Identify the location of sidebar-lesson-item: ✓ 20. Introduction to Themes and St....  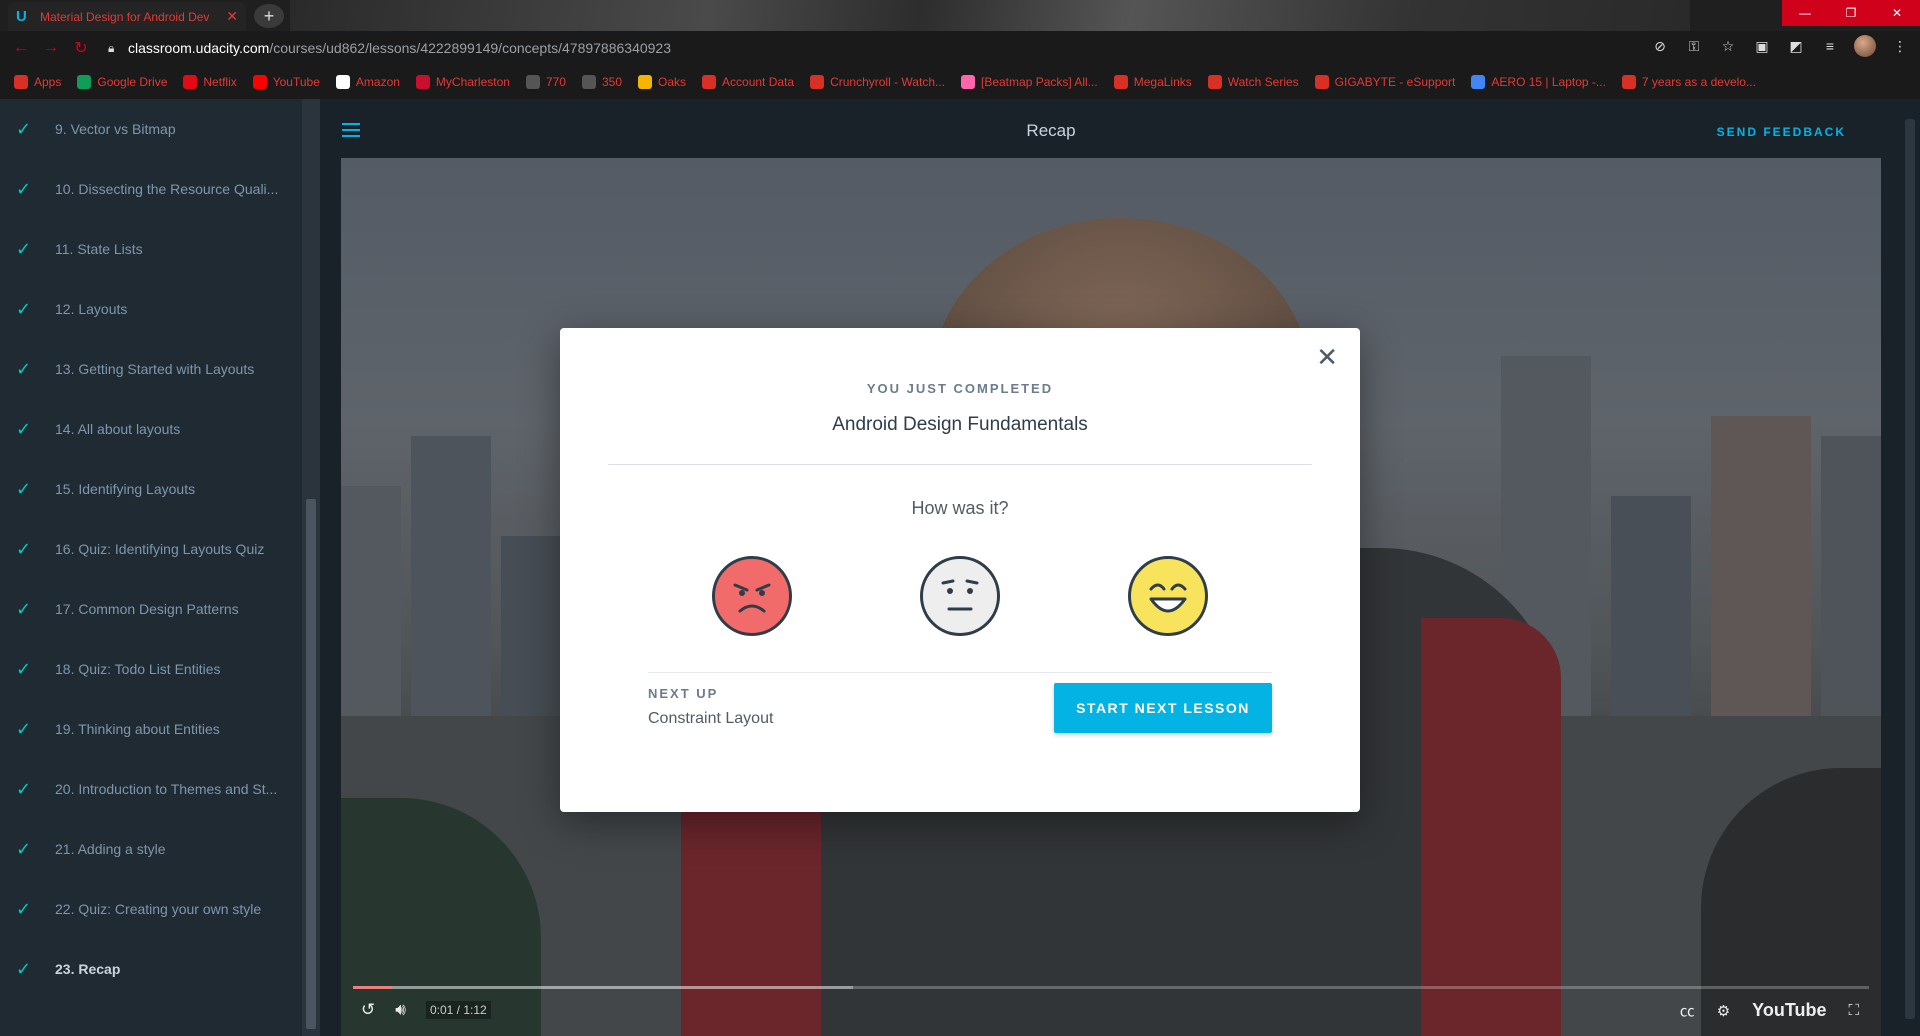
(151, 789).